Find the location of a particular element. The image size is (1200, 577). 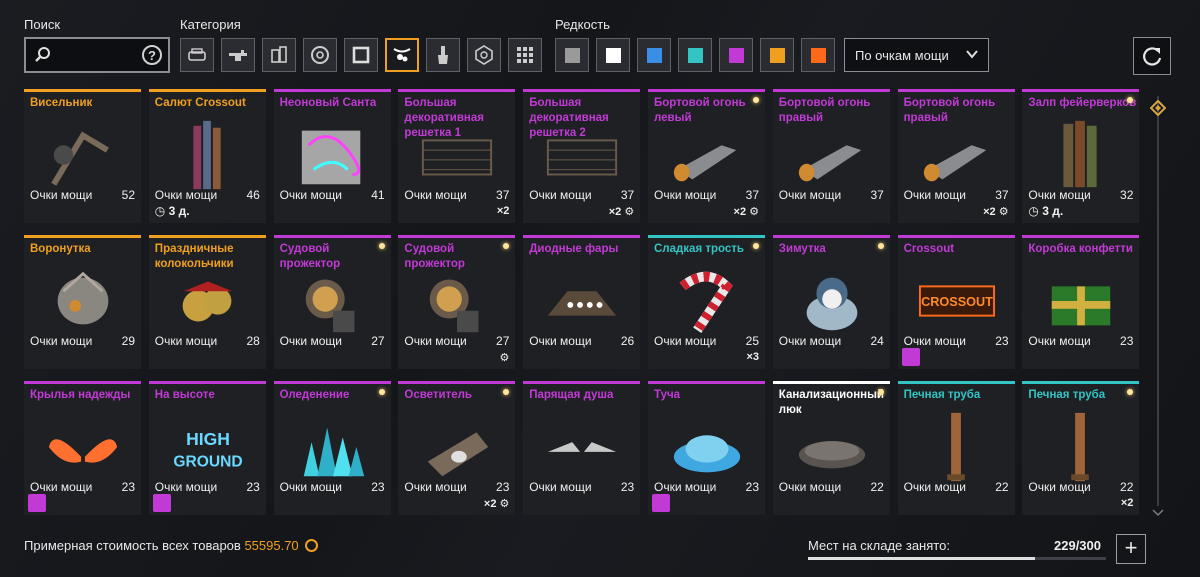

item-name: Печная труба is located at coordinates (942, 395).